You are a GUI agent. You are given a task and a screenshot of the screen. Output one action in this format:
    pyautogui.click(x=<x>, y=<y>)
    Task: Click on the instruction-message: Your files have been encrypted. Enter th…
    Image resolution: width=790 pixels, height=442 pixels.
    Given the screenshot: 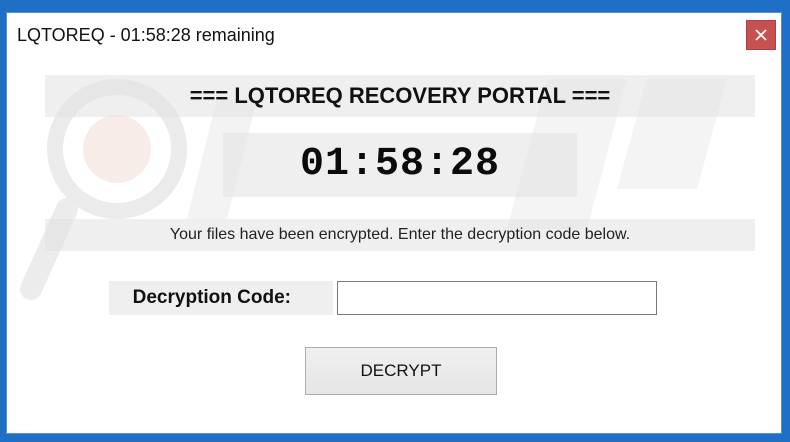 What is the action you would take?
    pyautogui.click(x=400, y=234)
    